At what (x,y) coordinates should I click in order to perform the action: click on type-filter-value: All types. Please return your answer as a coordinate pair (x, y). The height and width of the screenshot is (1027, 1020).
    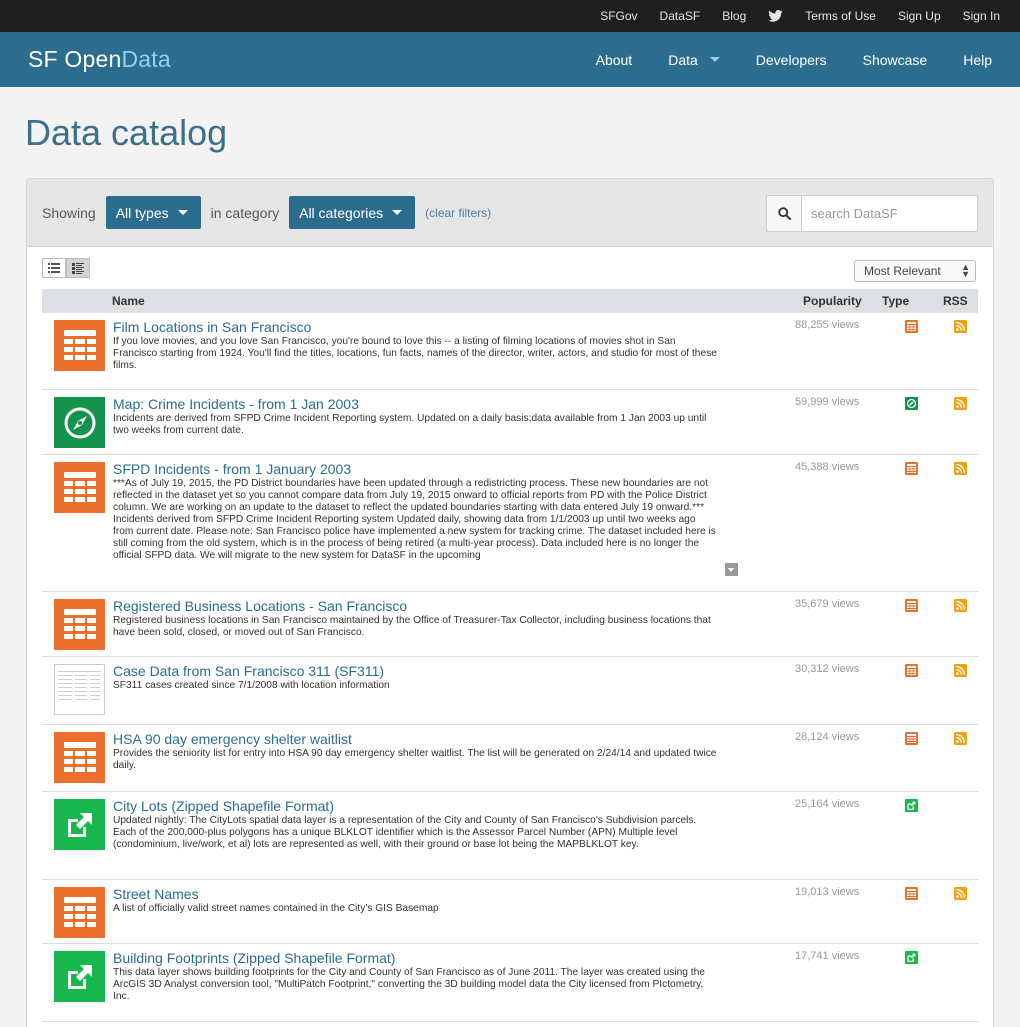
    Looking at the image, I should click on (142, 212).